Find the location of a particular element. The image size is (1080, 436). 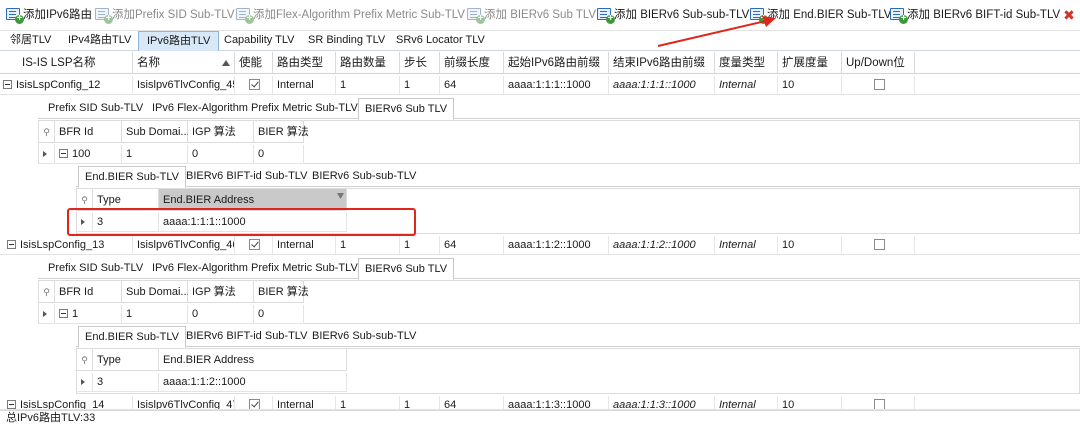

col-end-bier-address: End.BIER Address is located at coordinates (253, 360).